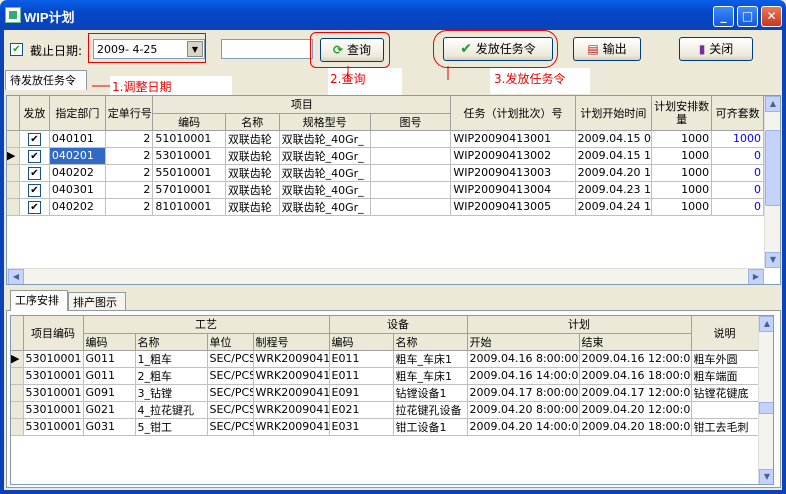  What do you see at coordinates (34, 113) in the screenshot?
I see `col-release: 发放` at bounding box center [34, 113].